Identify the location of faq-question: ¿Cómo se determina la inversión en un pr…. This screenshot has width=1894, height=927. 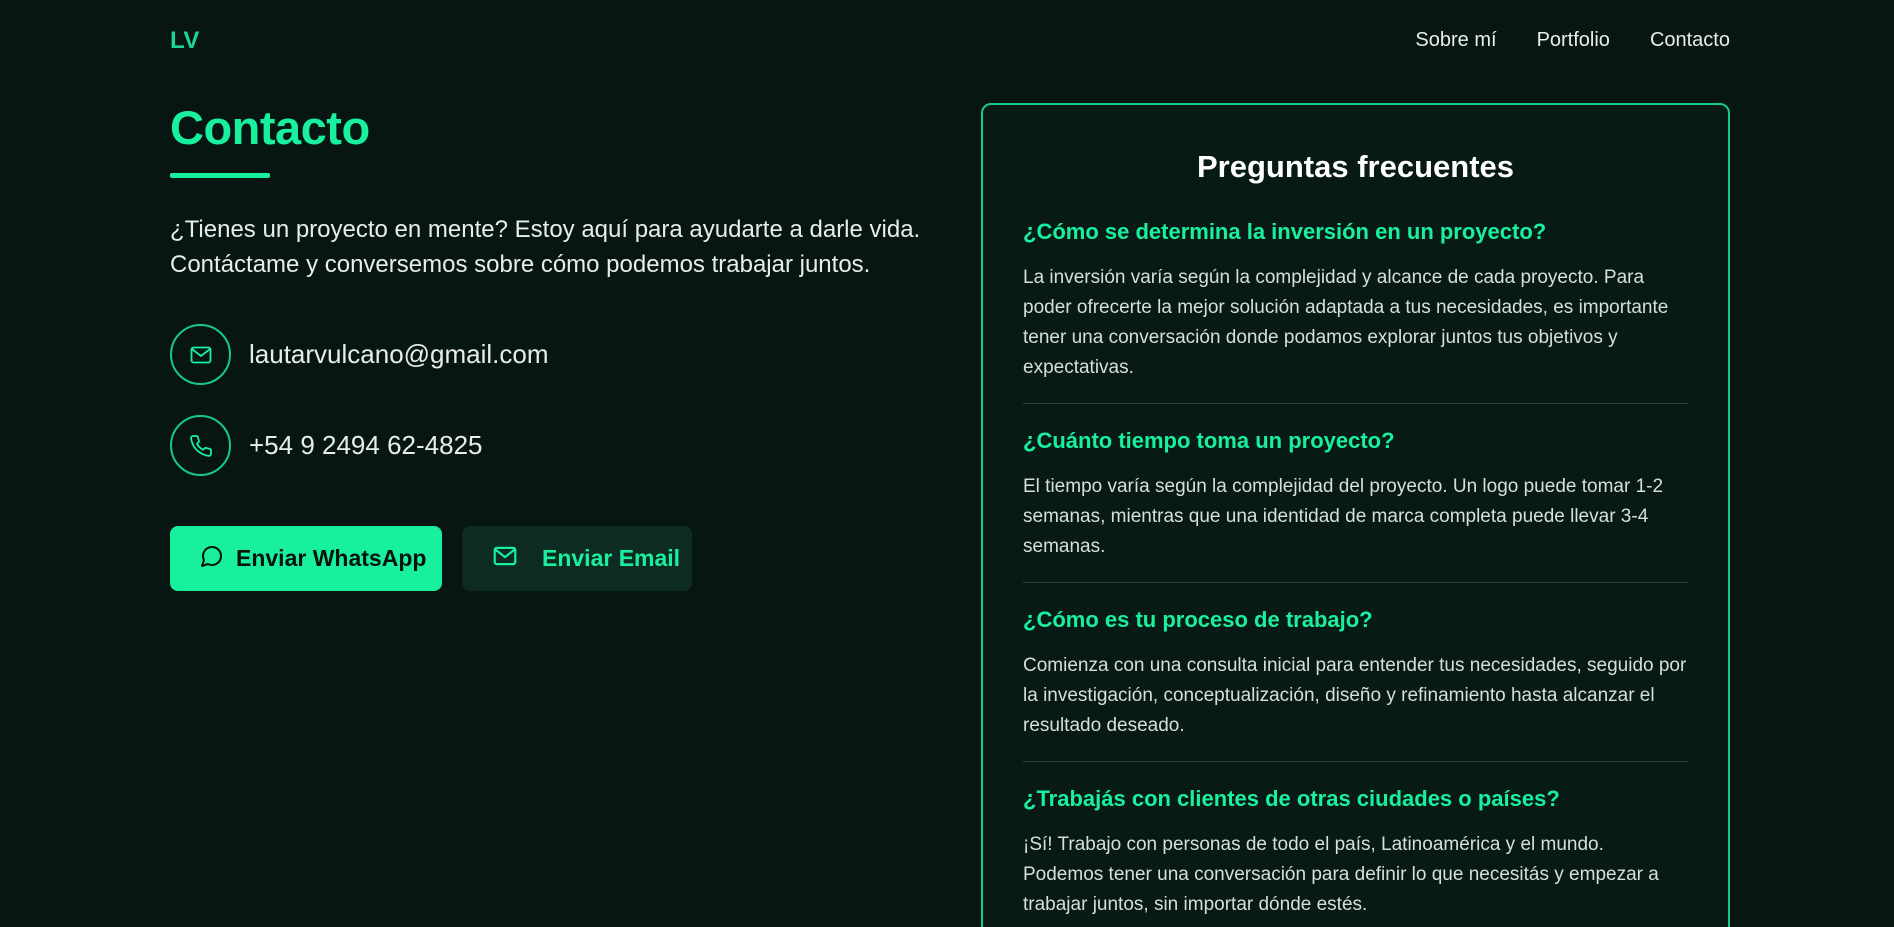
(1285, 231).